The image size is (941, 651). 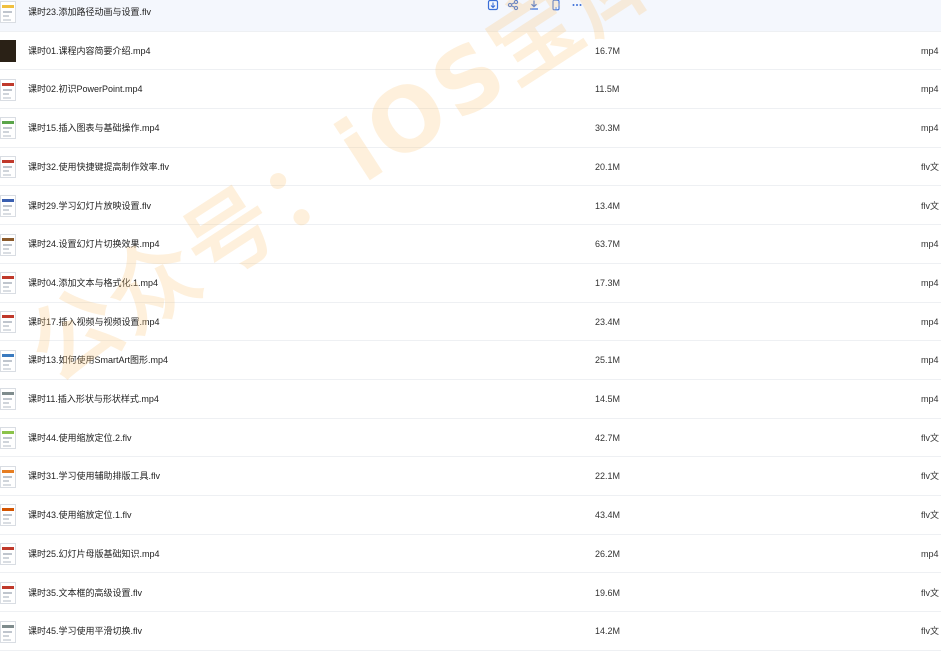 What do you see at coordinates (608, 321) in the screenshot?
I see `file-size: 23.4M` at bounding box center [608, 321].